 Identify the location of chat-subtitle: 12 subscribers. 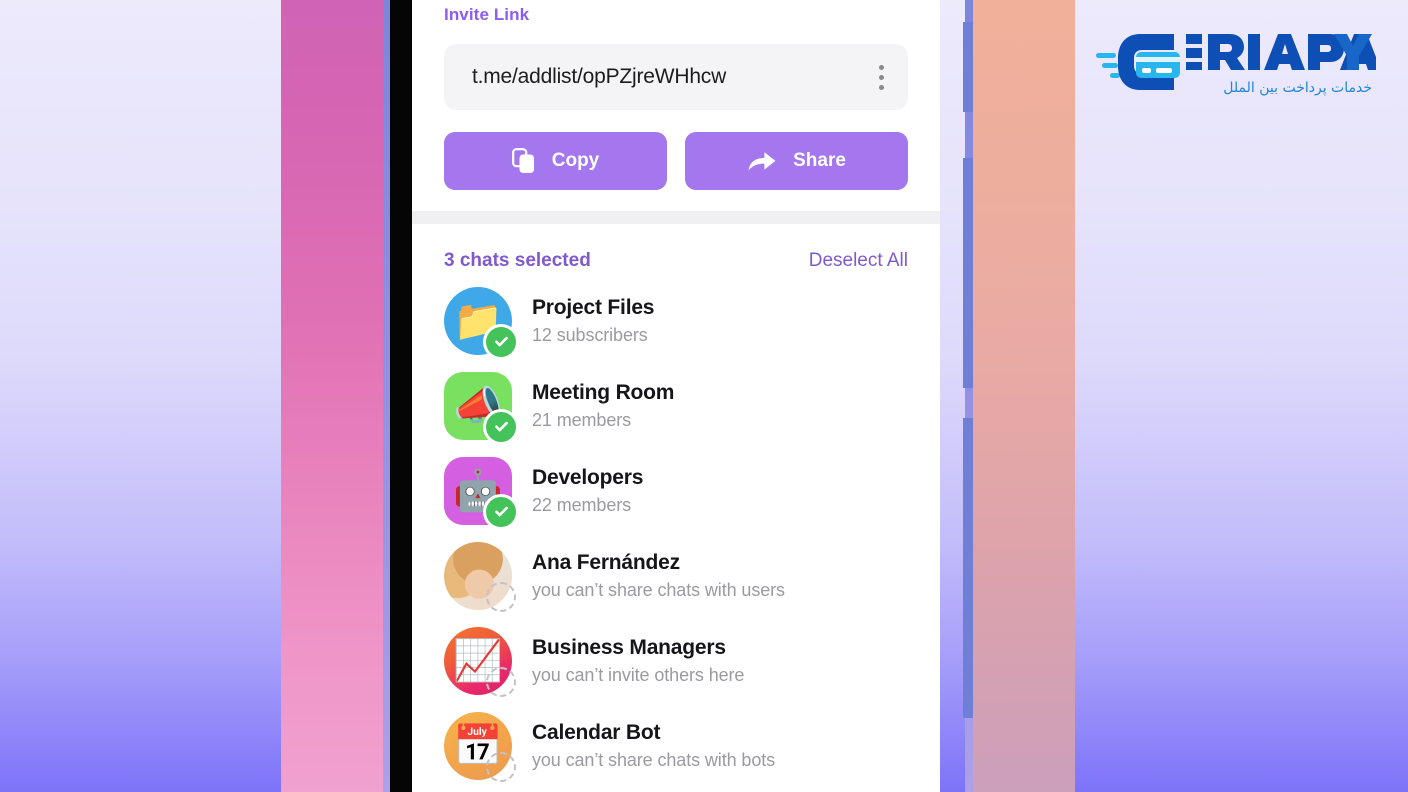
(590, 334).